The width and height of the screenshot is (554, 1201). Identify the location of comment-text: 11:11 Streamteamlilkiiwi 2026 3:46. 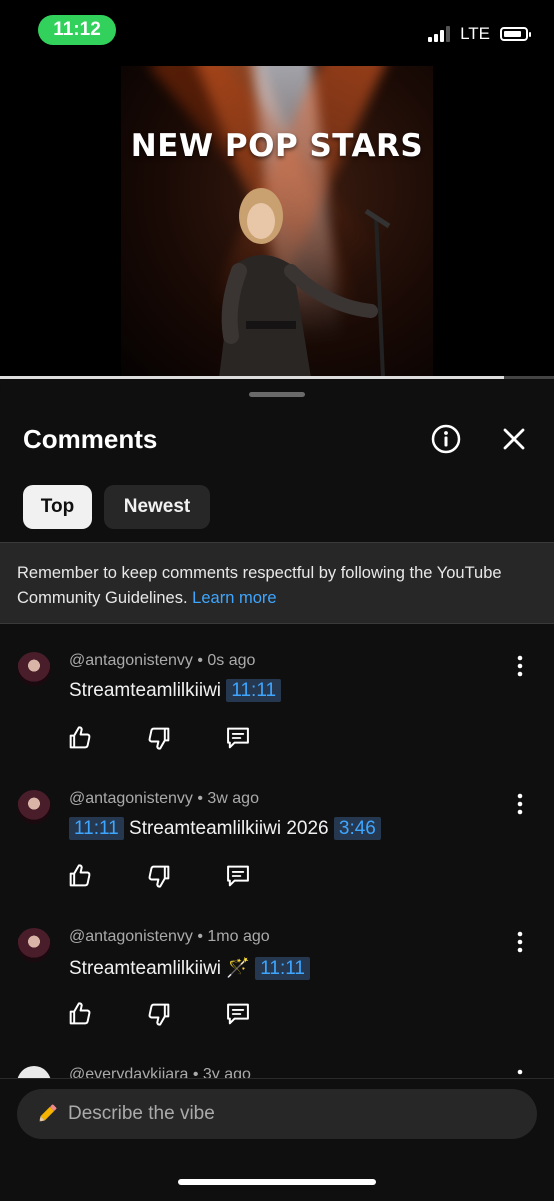
(225, 828).